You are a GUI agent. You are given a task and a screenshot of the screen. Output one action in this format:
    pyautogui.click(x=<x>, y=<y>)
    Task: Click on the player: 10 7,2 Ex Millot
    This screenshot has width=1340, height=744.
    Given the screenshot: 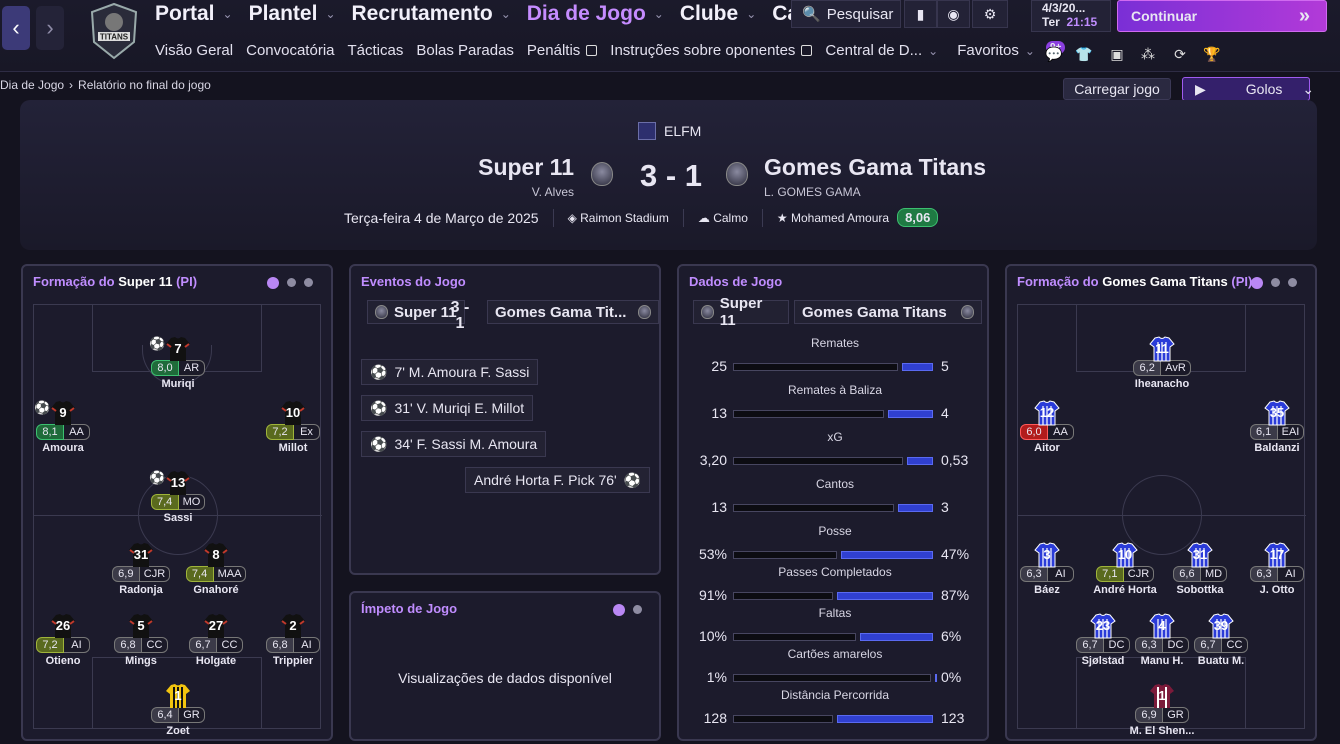 What is the action you would take?
    pyautogui.click(x=293, y=427)
    